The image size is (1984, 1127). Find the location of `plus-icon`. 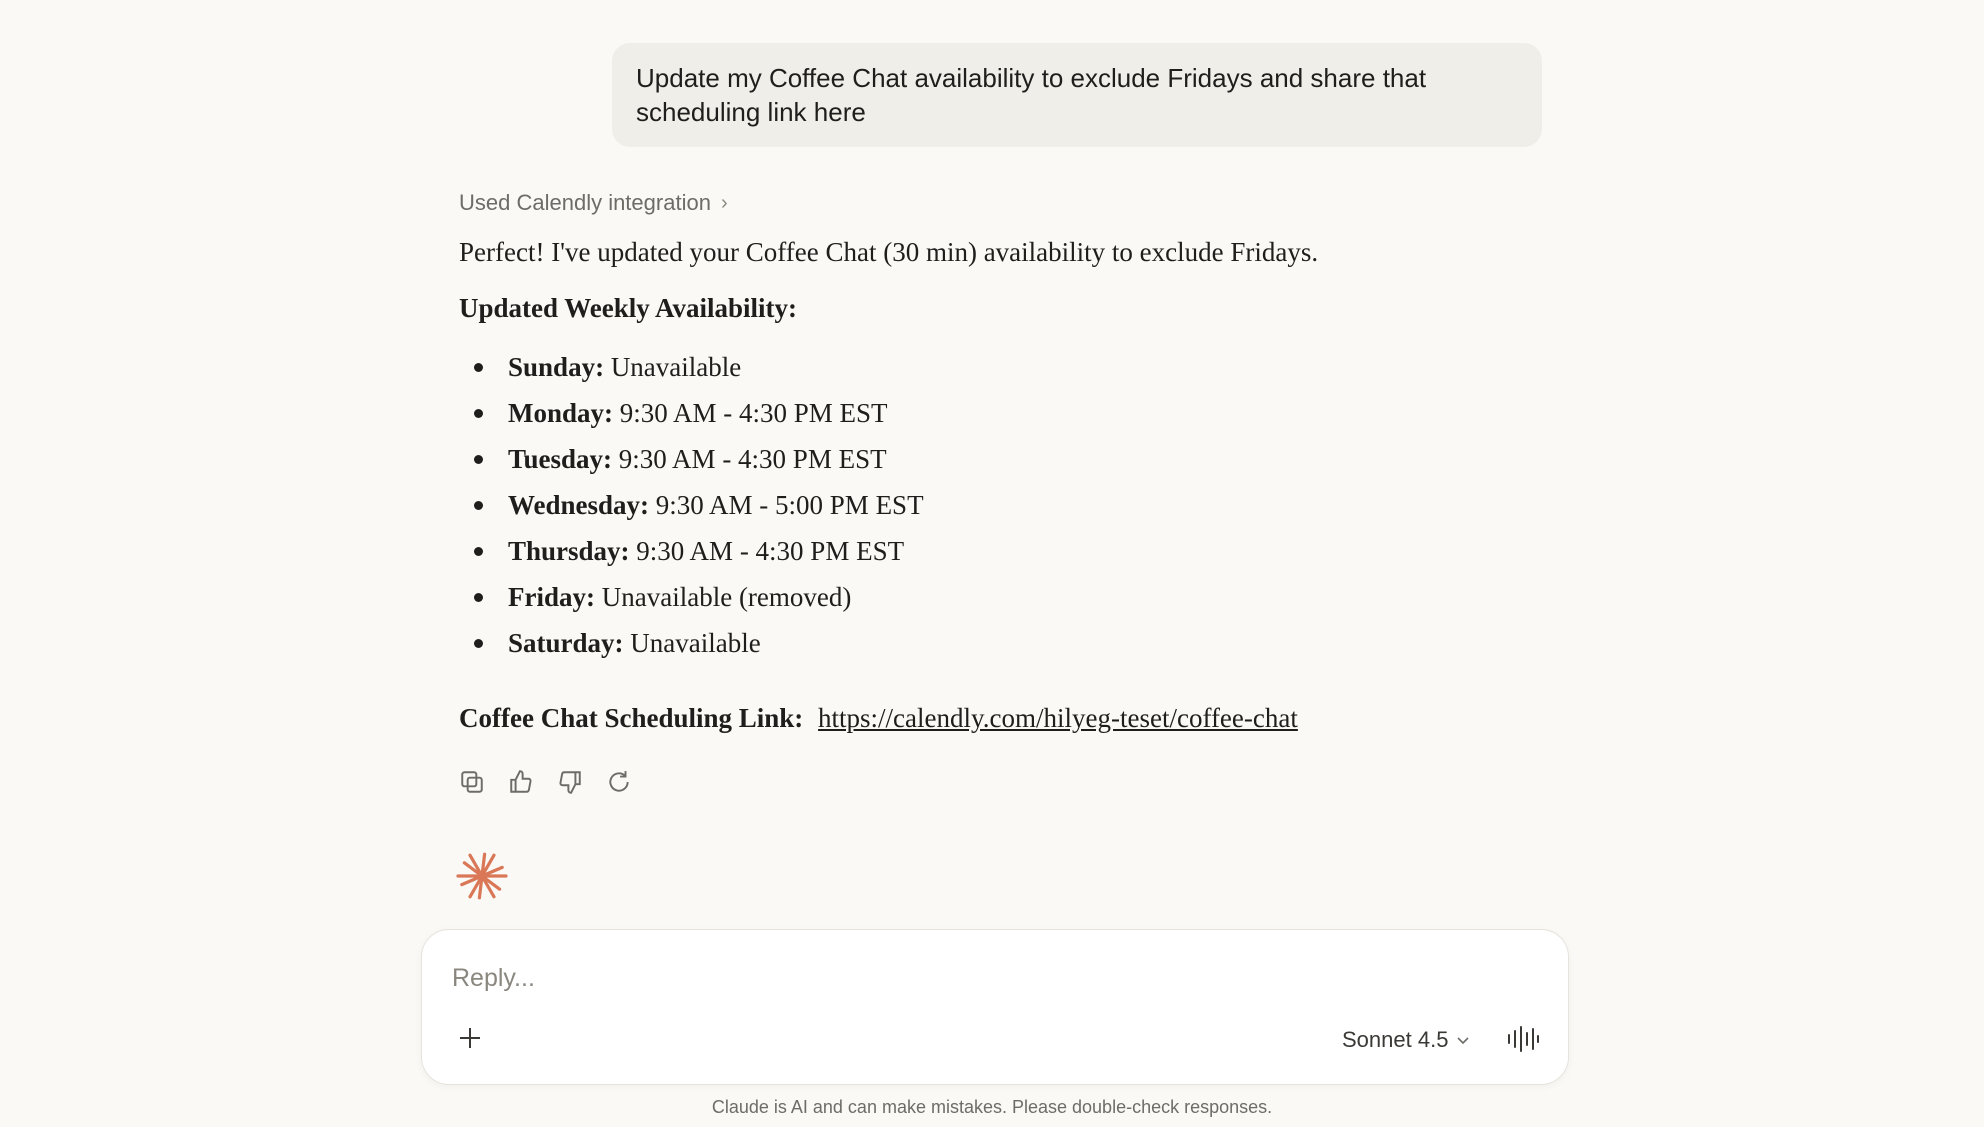

plus-icon is located at coordinates (470, 1038).